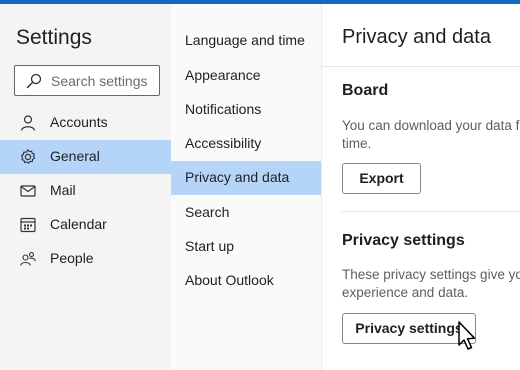 The image size is (520, 370). Describe the element at coordinates (210, 246) in the screenshot. I see `subnav-item-label: Start up` at that location.